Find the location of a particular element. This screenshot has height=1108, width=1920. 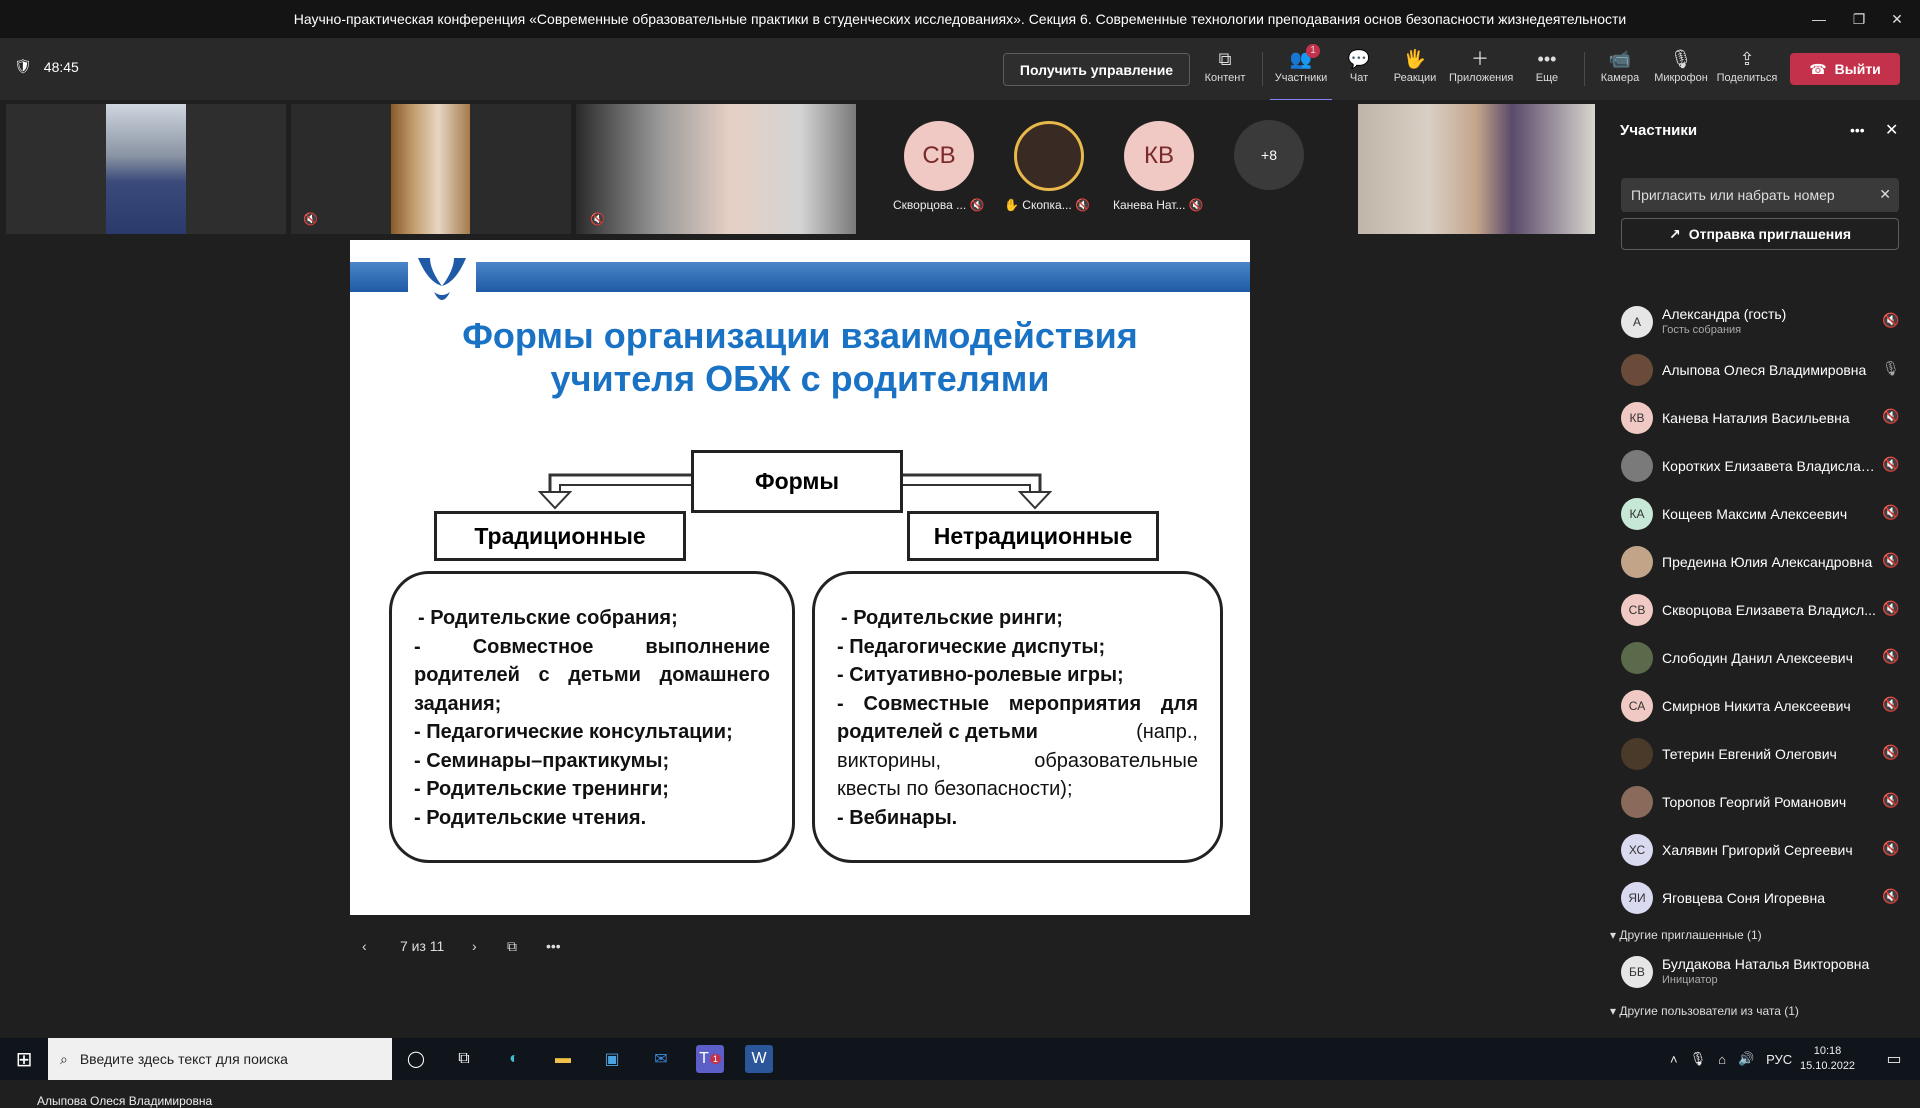

list-item: - Родительские собрания; is located at coordinates (548, 618).